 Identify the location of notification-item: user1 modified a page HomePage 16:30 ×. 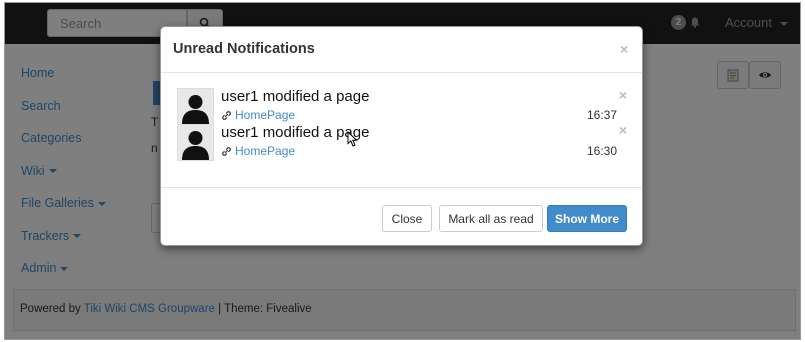
(402, 142).